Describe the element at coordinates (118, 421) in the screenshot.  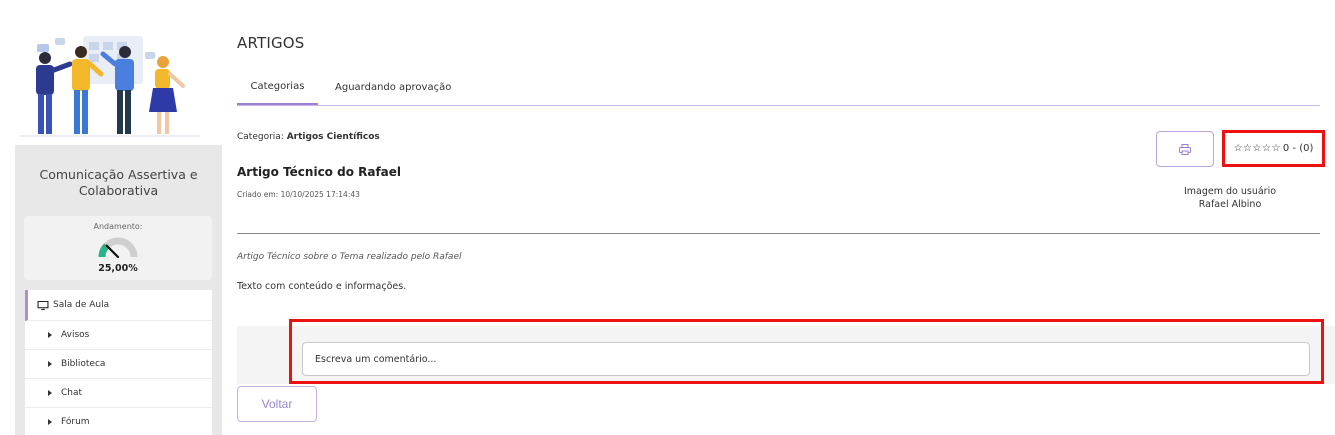
I see `sidebar-item-forum: Fórum` at that location.